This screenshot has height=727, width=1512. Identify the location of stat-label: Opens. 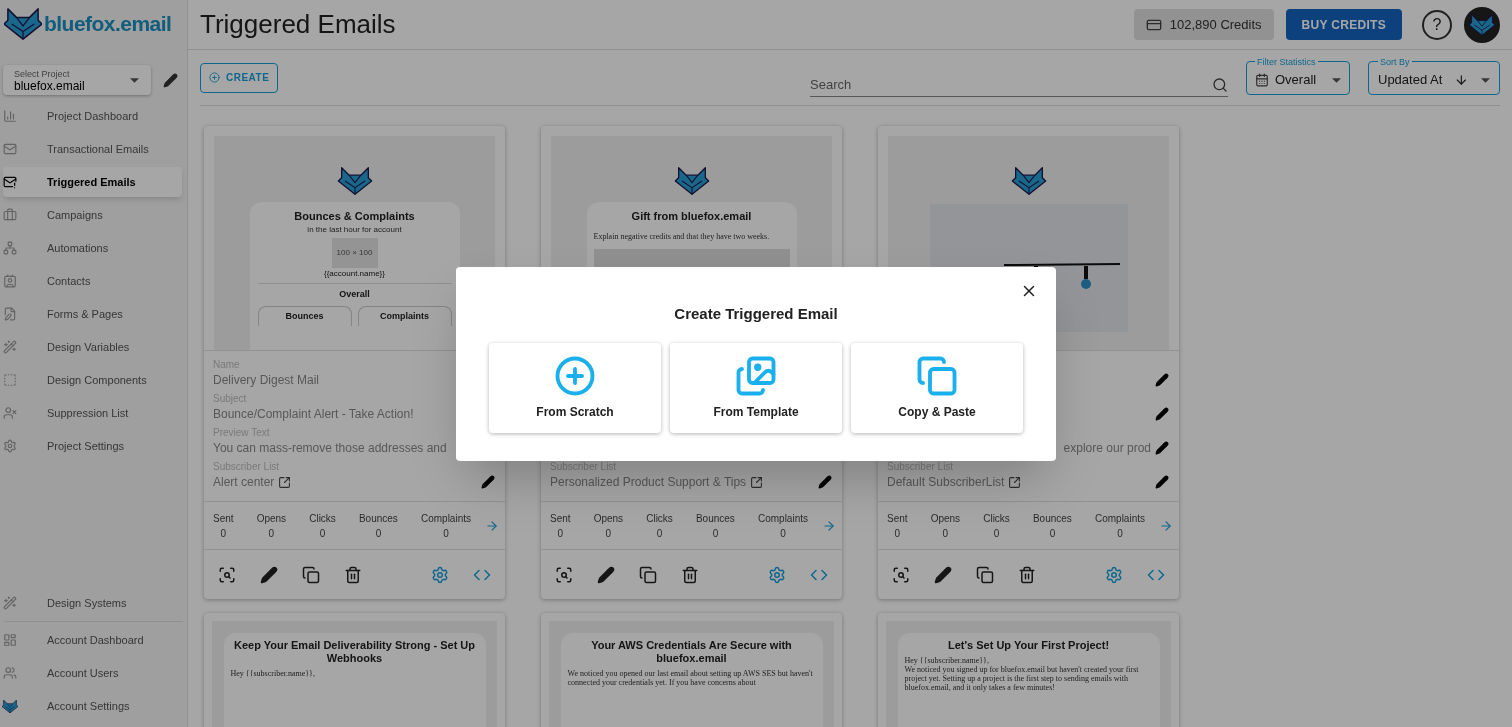
(271, 518).